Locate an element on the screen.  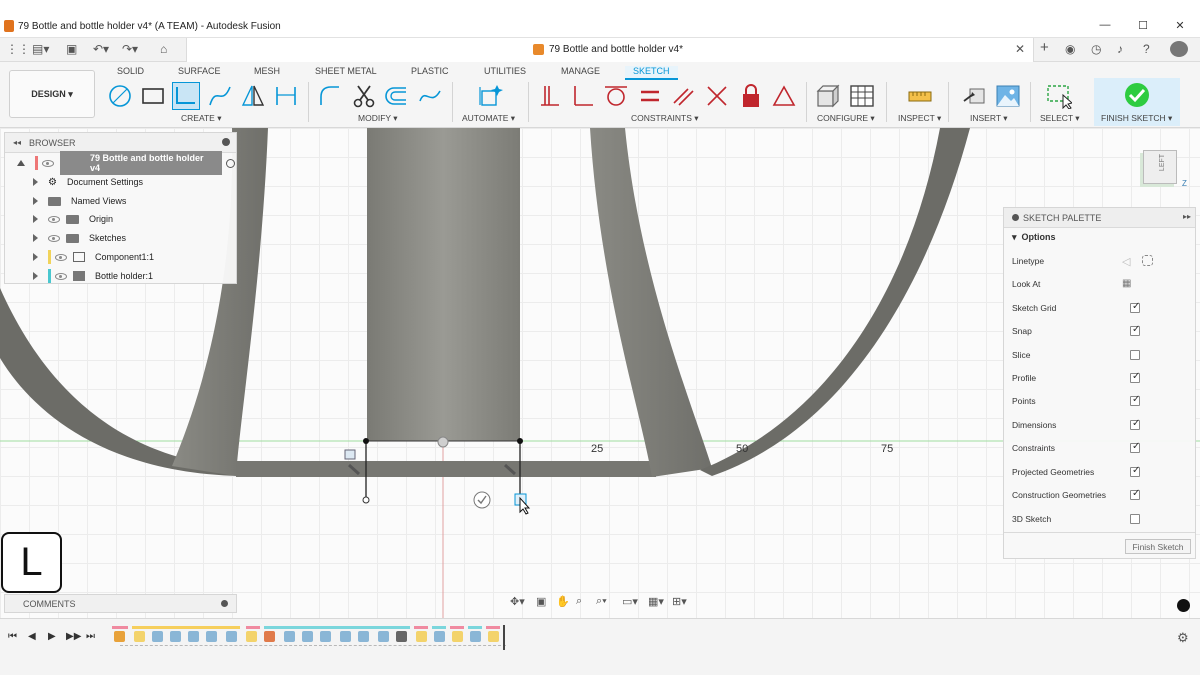
comments-panel: COMMENTS is located at coordinates (120, 603).